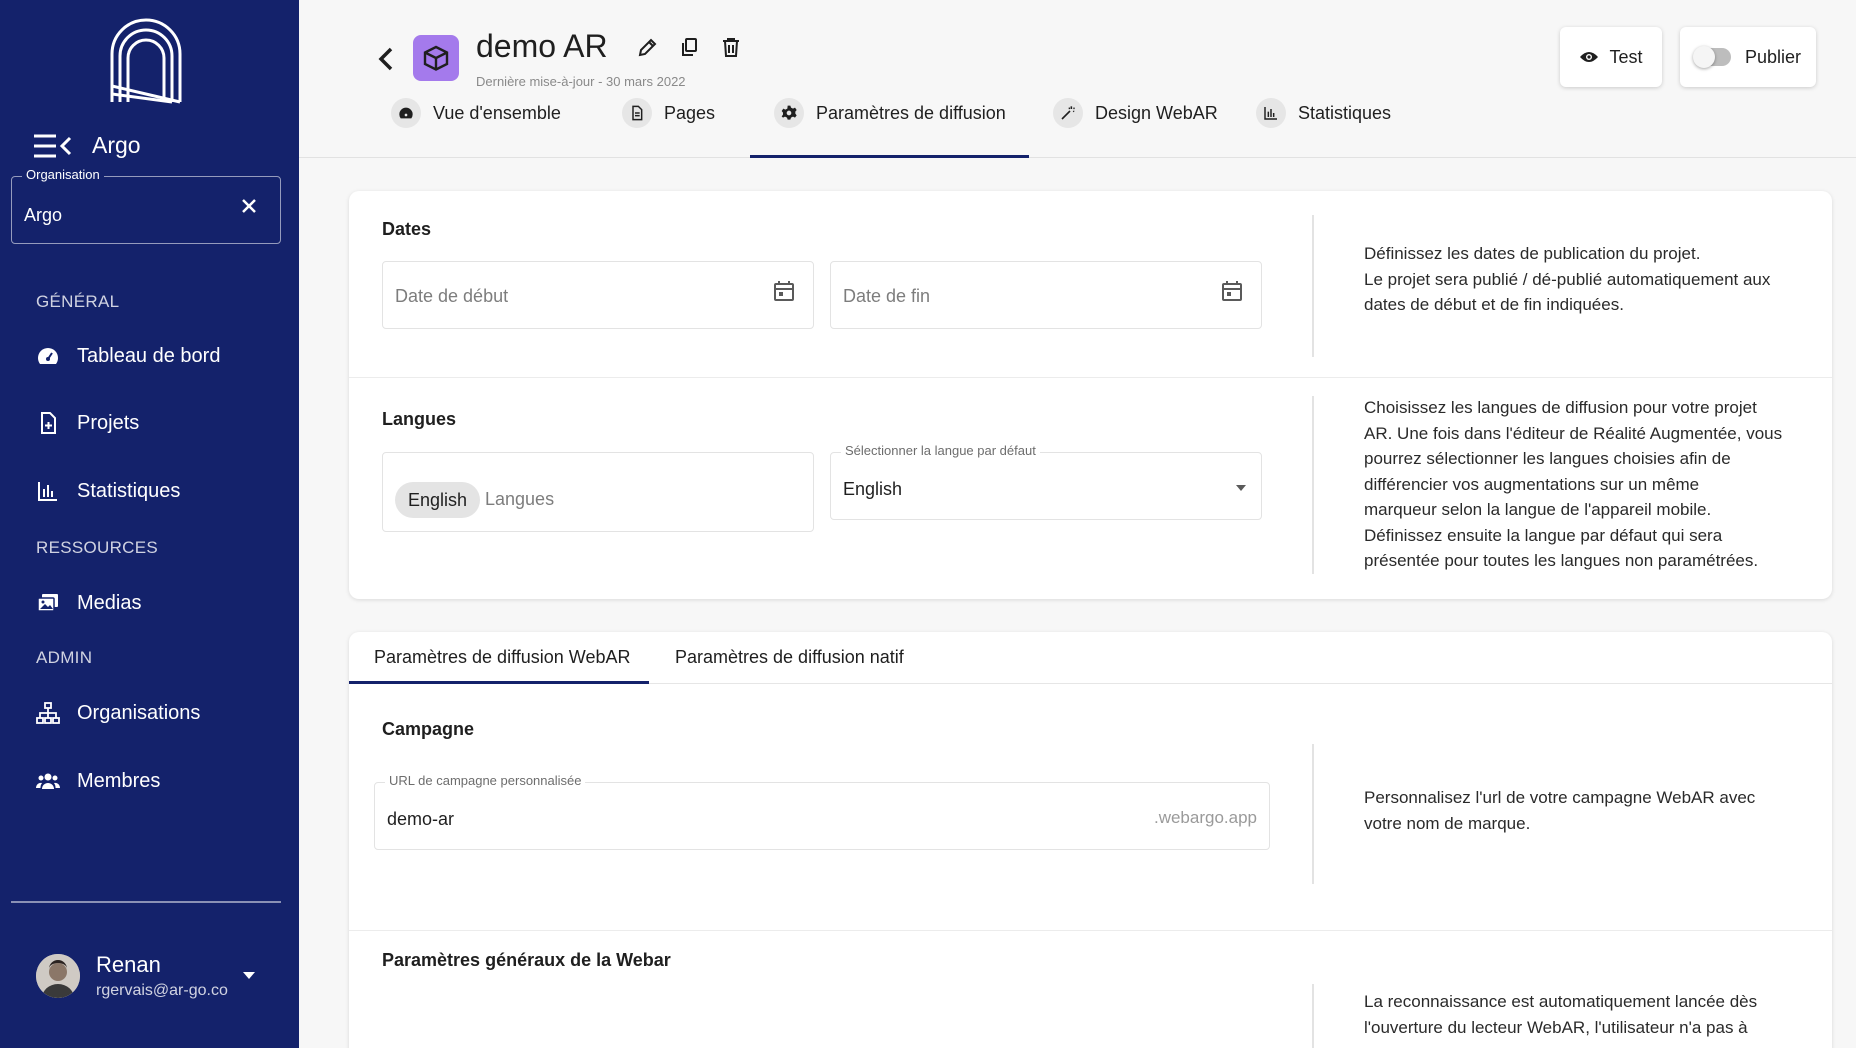 The image size is (1856, 1048). Describe the element at coordinates (406, 113) in the screenshot. I see `dashboard-icon` at that location.